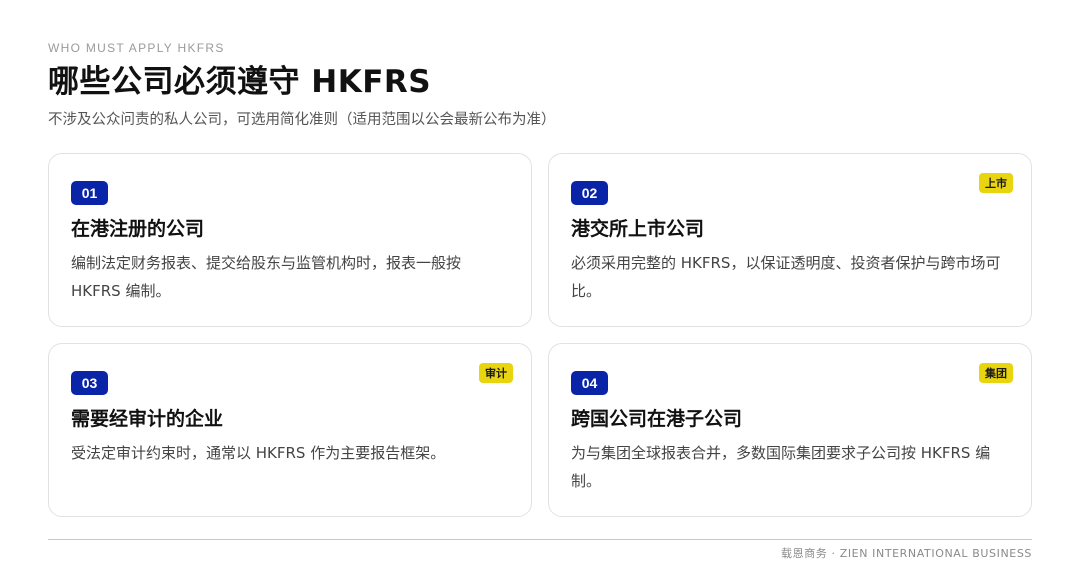 The width and height of the screenshot is (1080, 568). I want to click on card-tag-badge: 审计, so click(496, 373).